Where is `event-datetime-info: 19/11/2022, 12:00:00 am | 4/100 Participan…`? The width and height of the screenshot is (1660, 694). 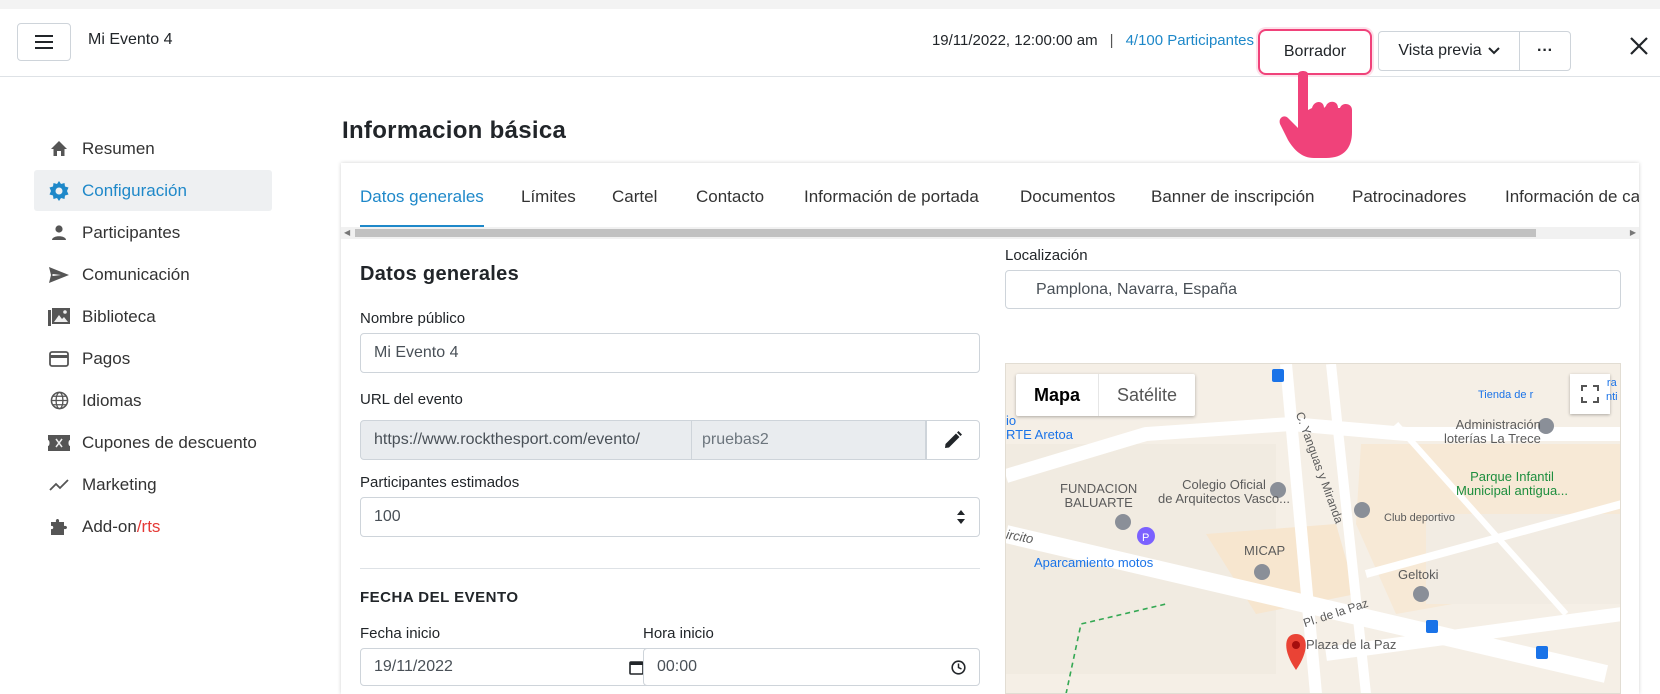 event-datetime-info: 19/11/2022, 12:00:00 am | 4/100 Participan… is located at coordinates (1093, 40).